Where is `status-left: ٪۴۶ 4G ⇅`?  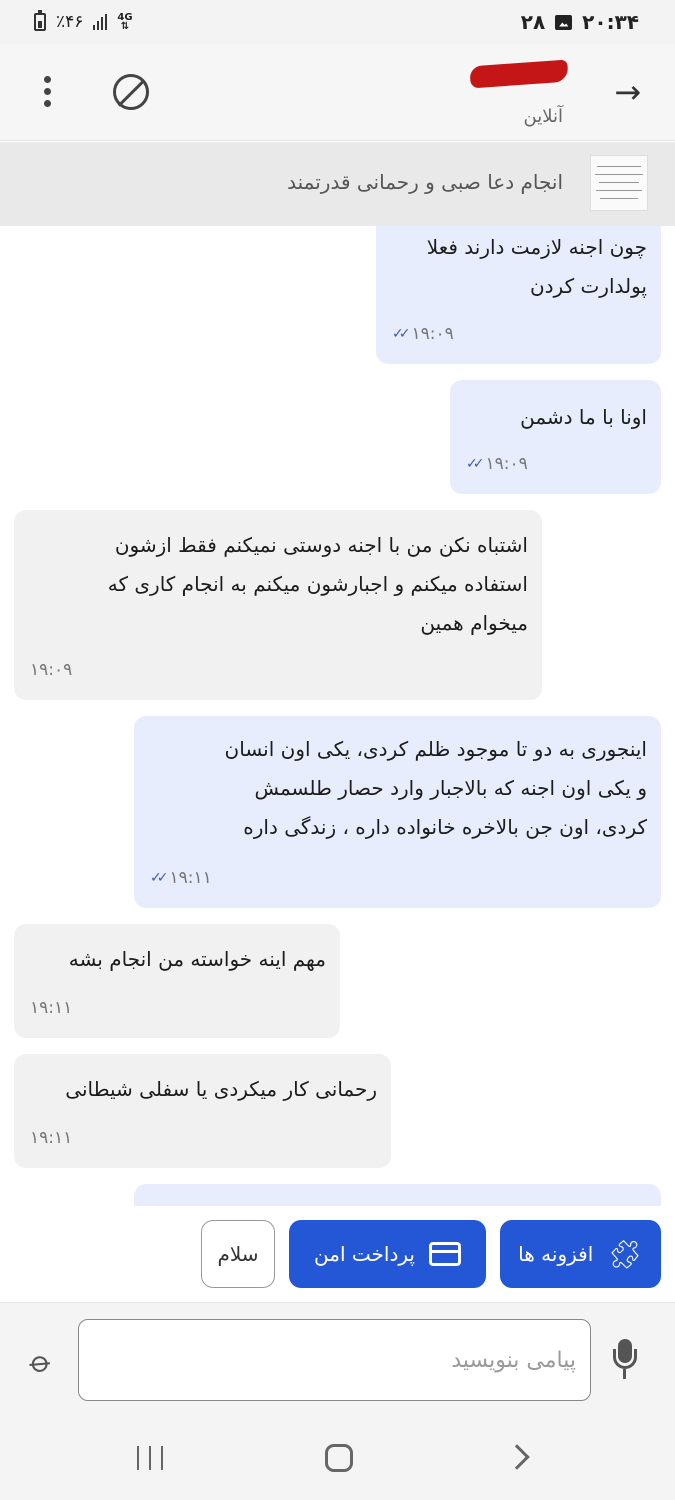 status-left: ٪۴۶ 4G ⇅ is located at coordinates (83, 21).